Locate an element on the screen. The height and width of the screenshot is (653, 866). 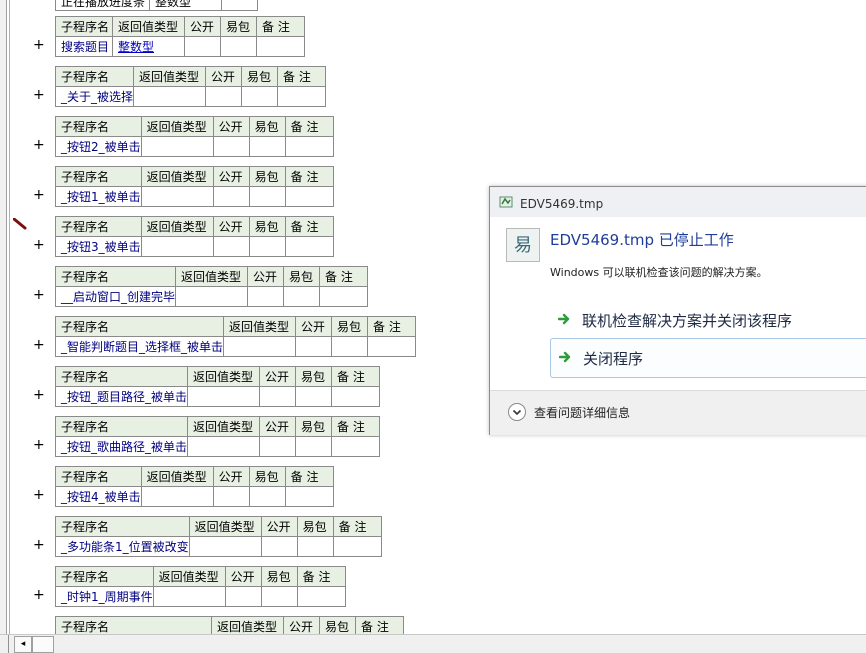
subroutine-name-cell: 搜索题目 is located at coordinates (84, 46).